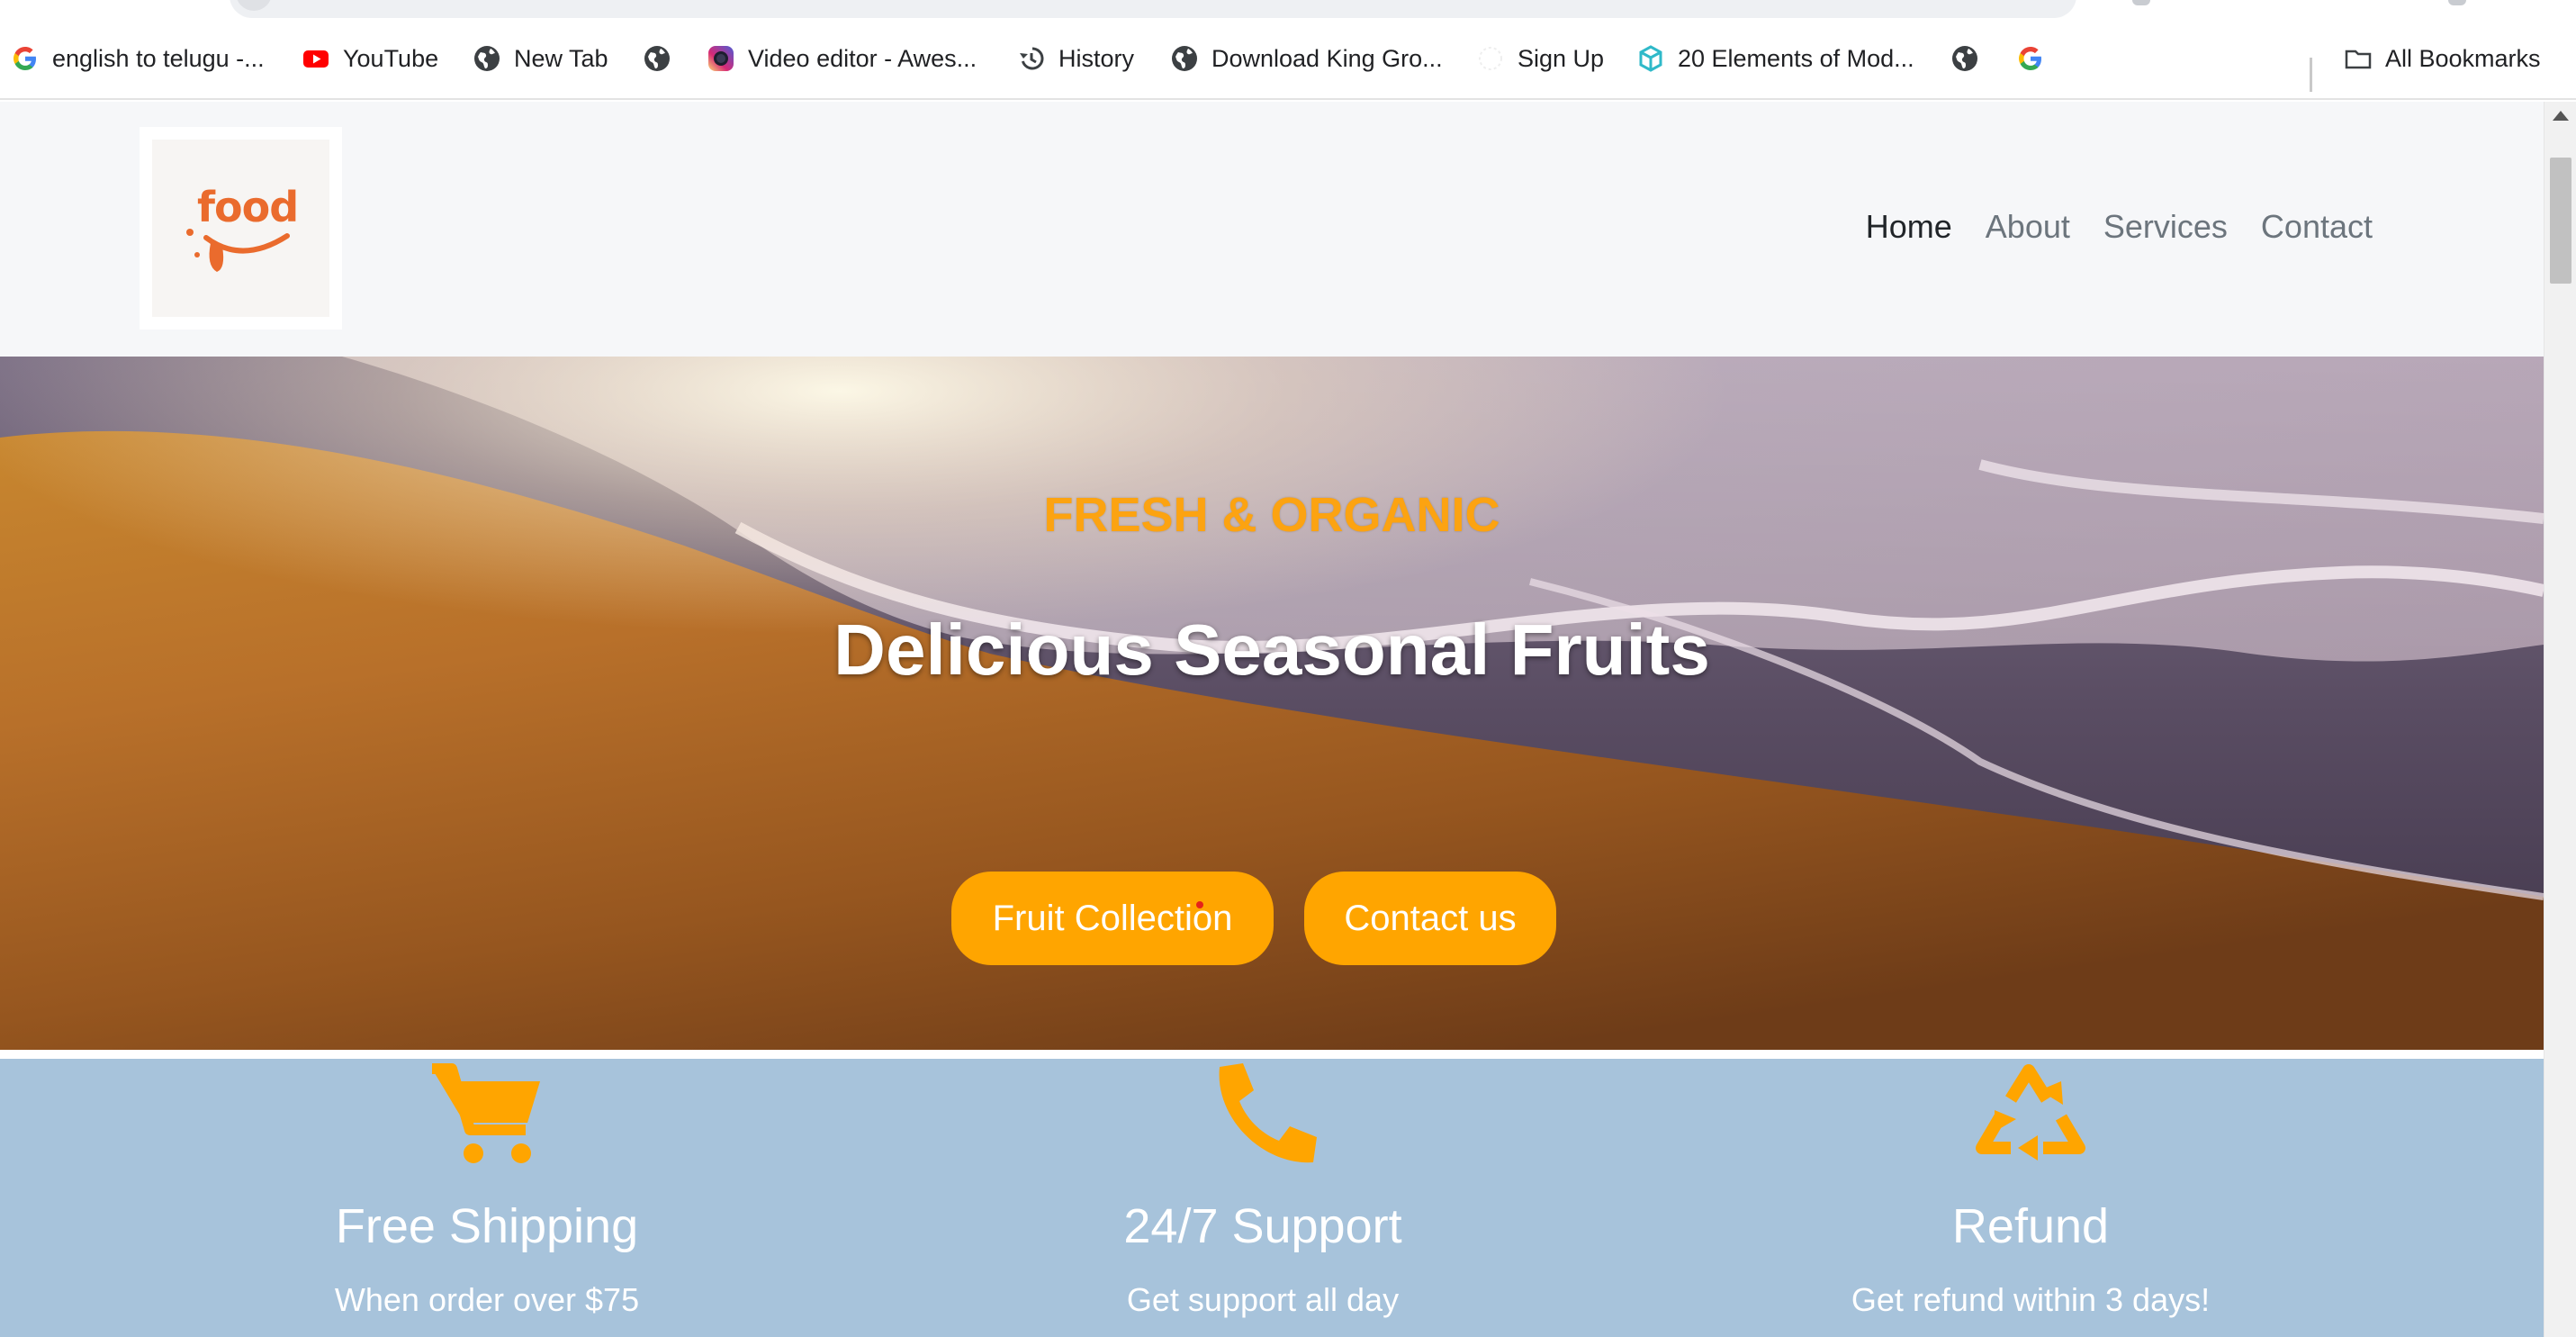 This screenshot has height=1337, width=2576. Describe the element at coordinates (1268, 1113) in the screenshot. I see `phone-icon` at that location.